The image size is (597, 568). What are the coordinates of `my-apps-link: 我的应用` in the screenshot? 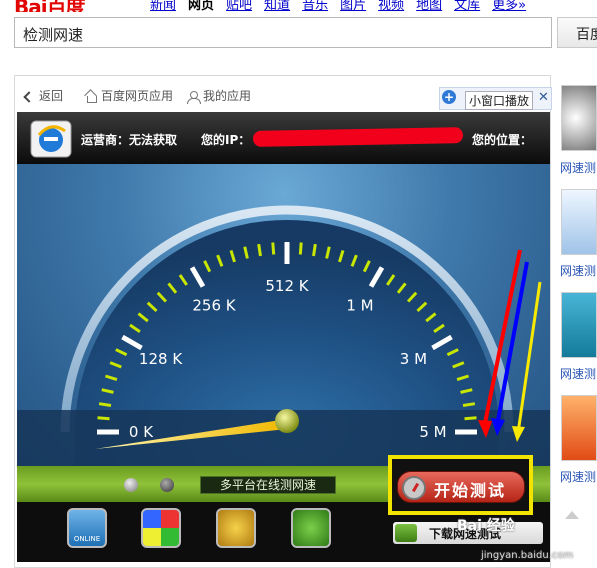 It's located at (219, 95).